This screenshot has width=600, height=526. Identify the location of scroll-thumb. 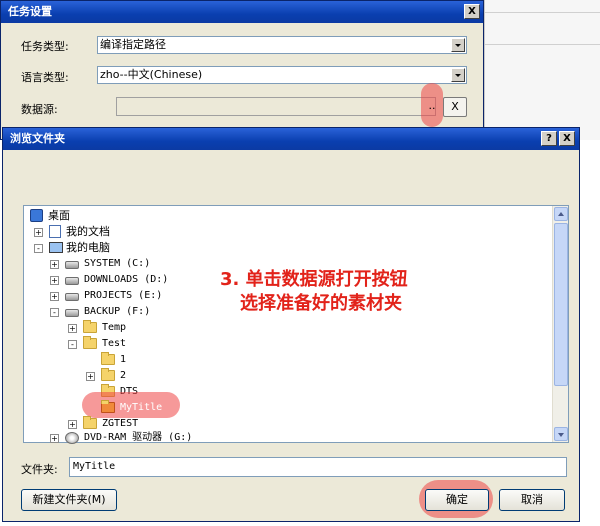
(561, 304).